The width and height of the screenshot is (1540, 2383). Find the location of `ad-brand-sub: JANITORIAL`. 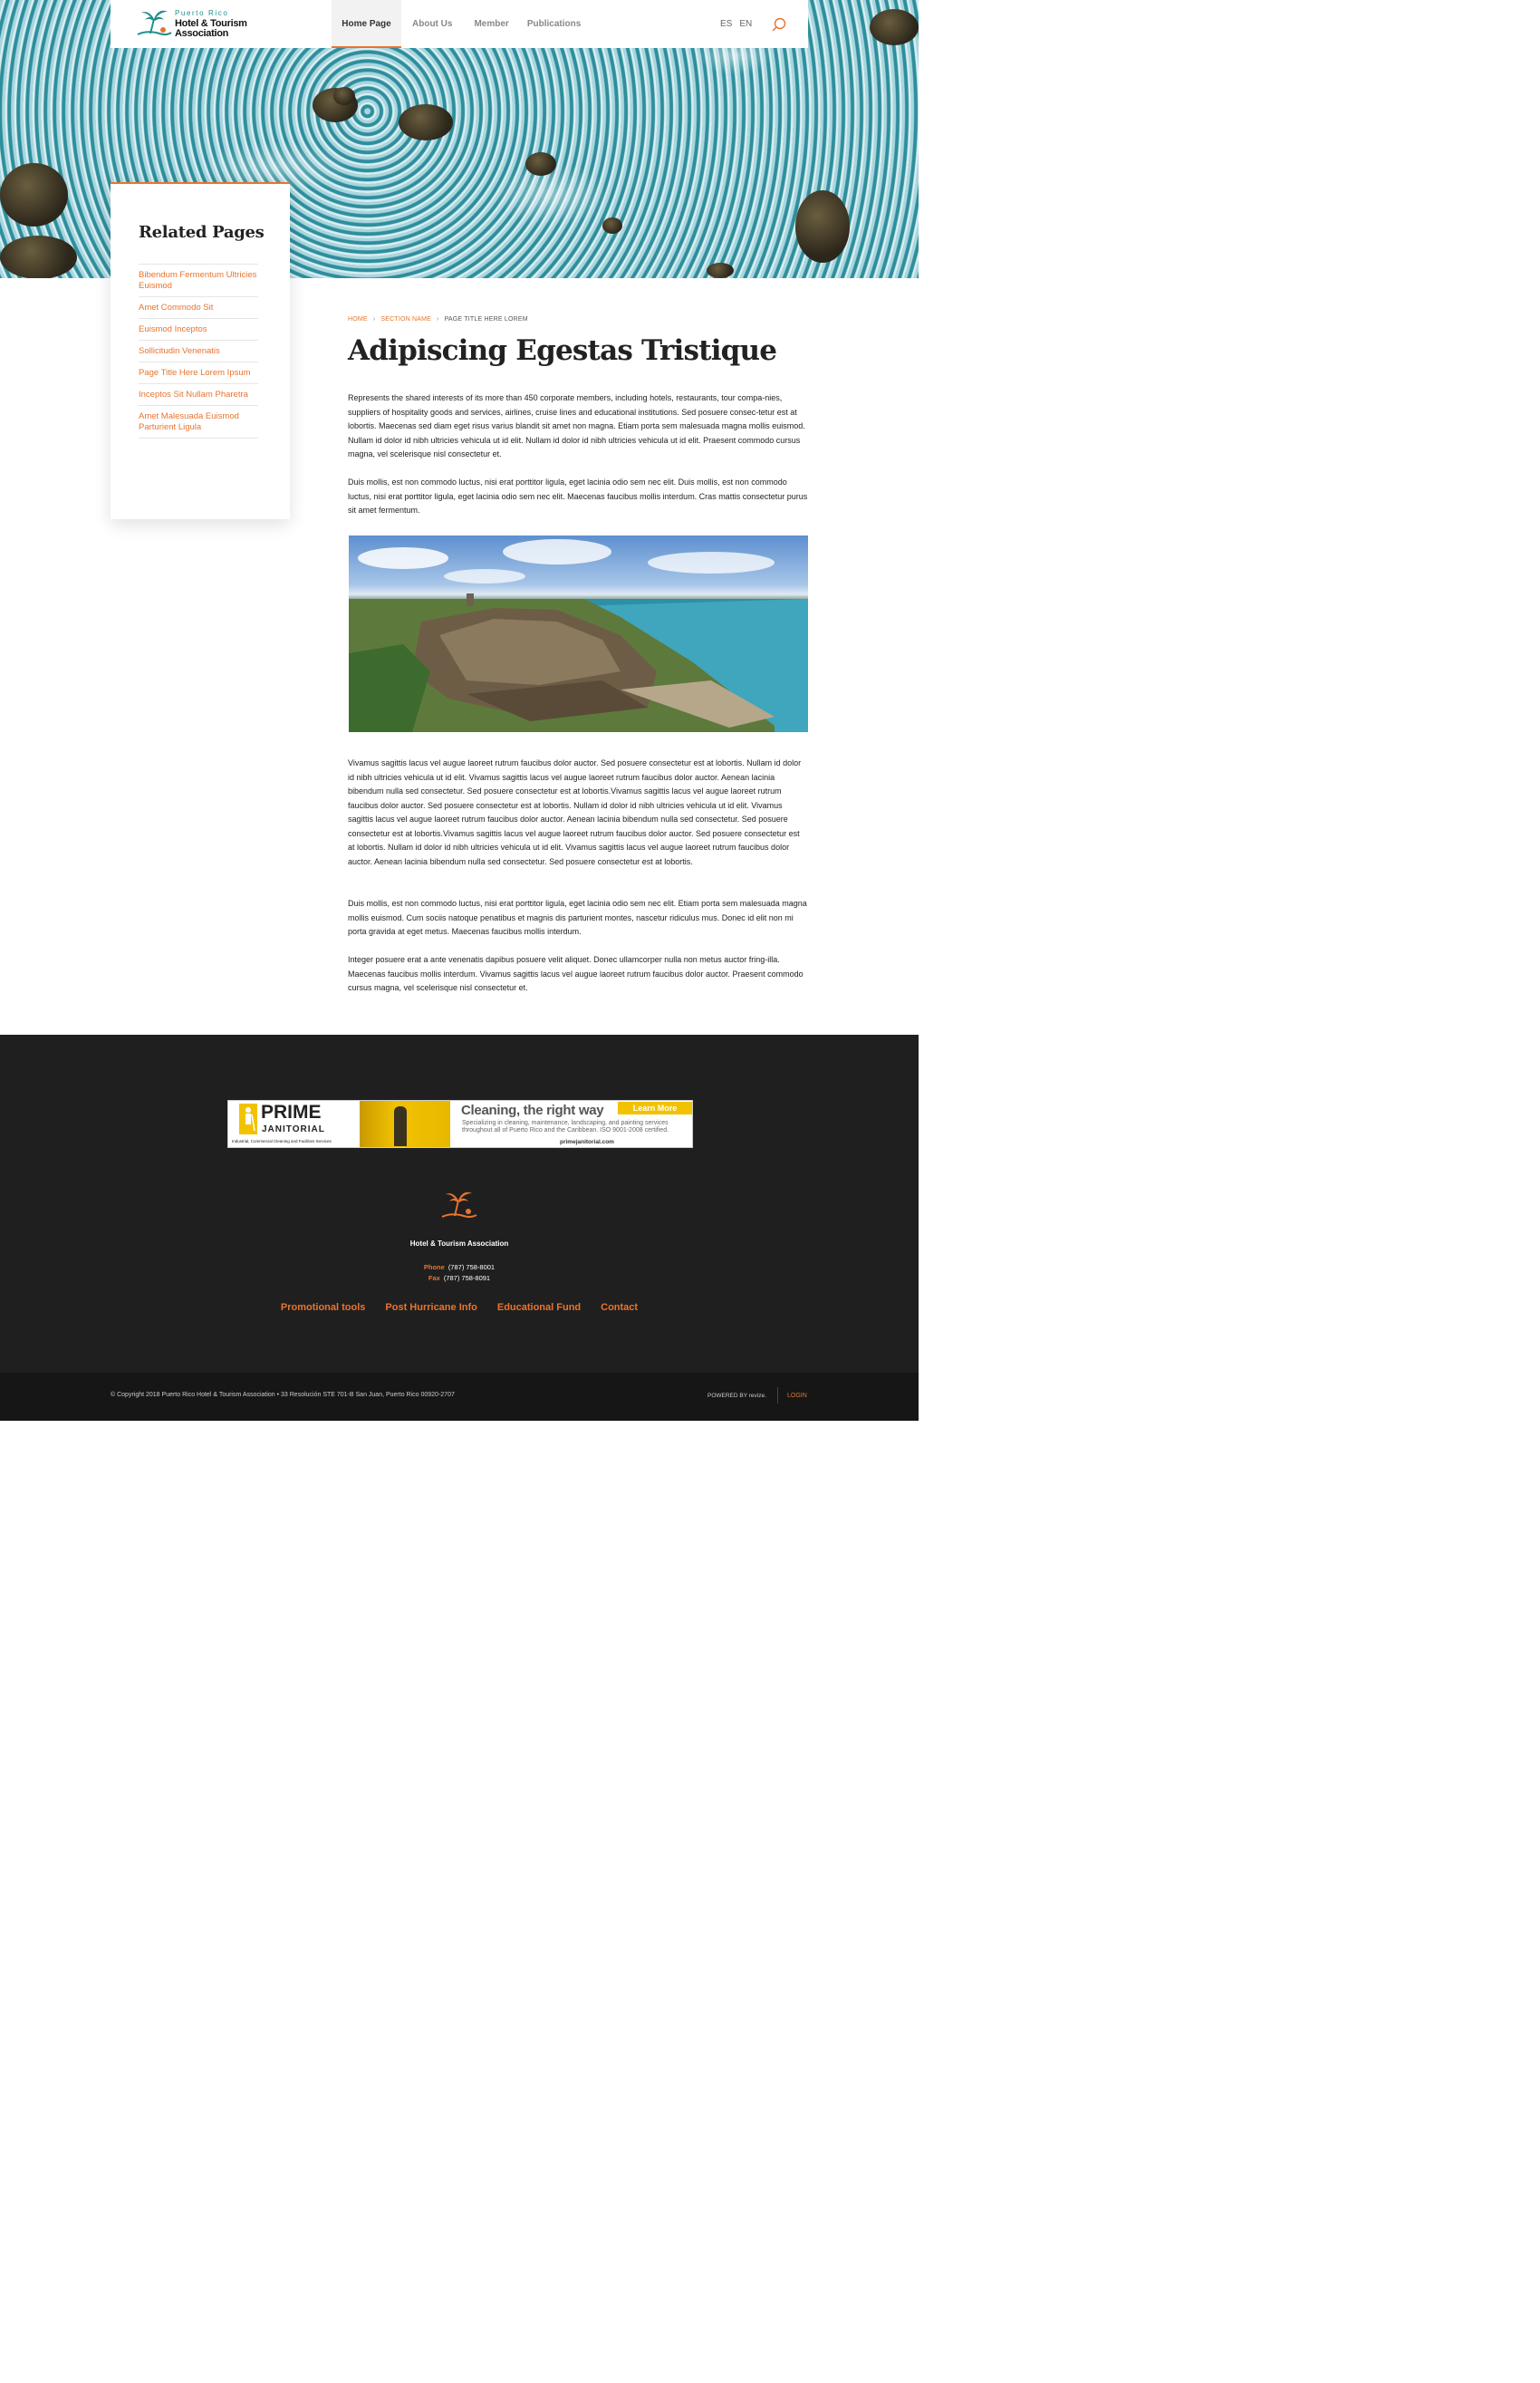

ad-brand-sub: JANITORIAL is located at coordinates (293, 1129).